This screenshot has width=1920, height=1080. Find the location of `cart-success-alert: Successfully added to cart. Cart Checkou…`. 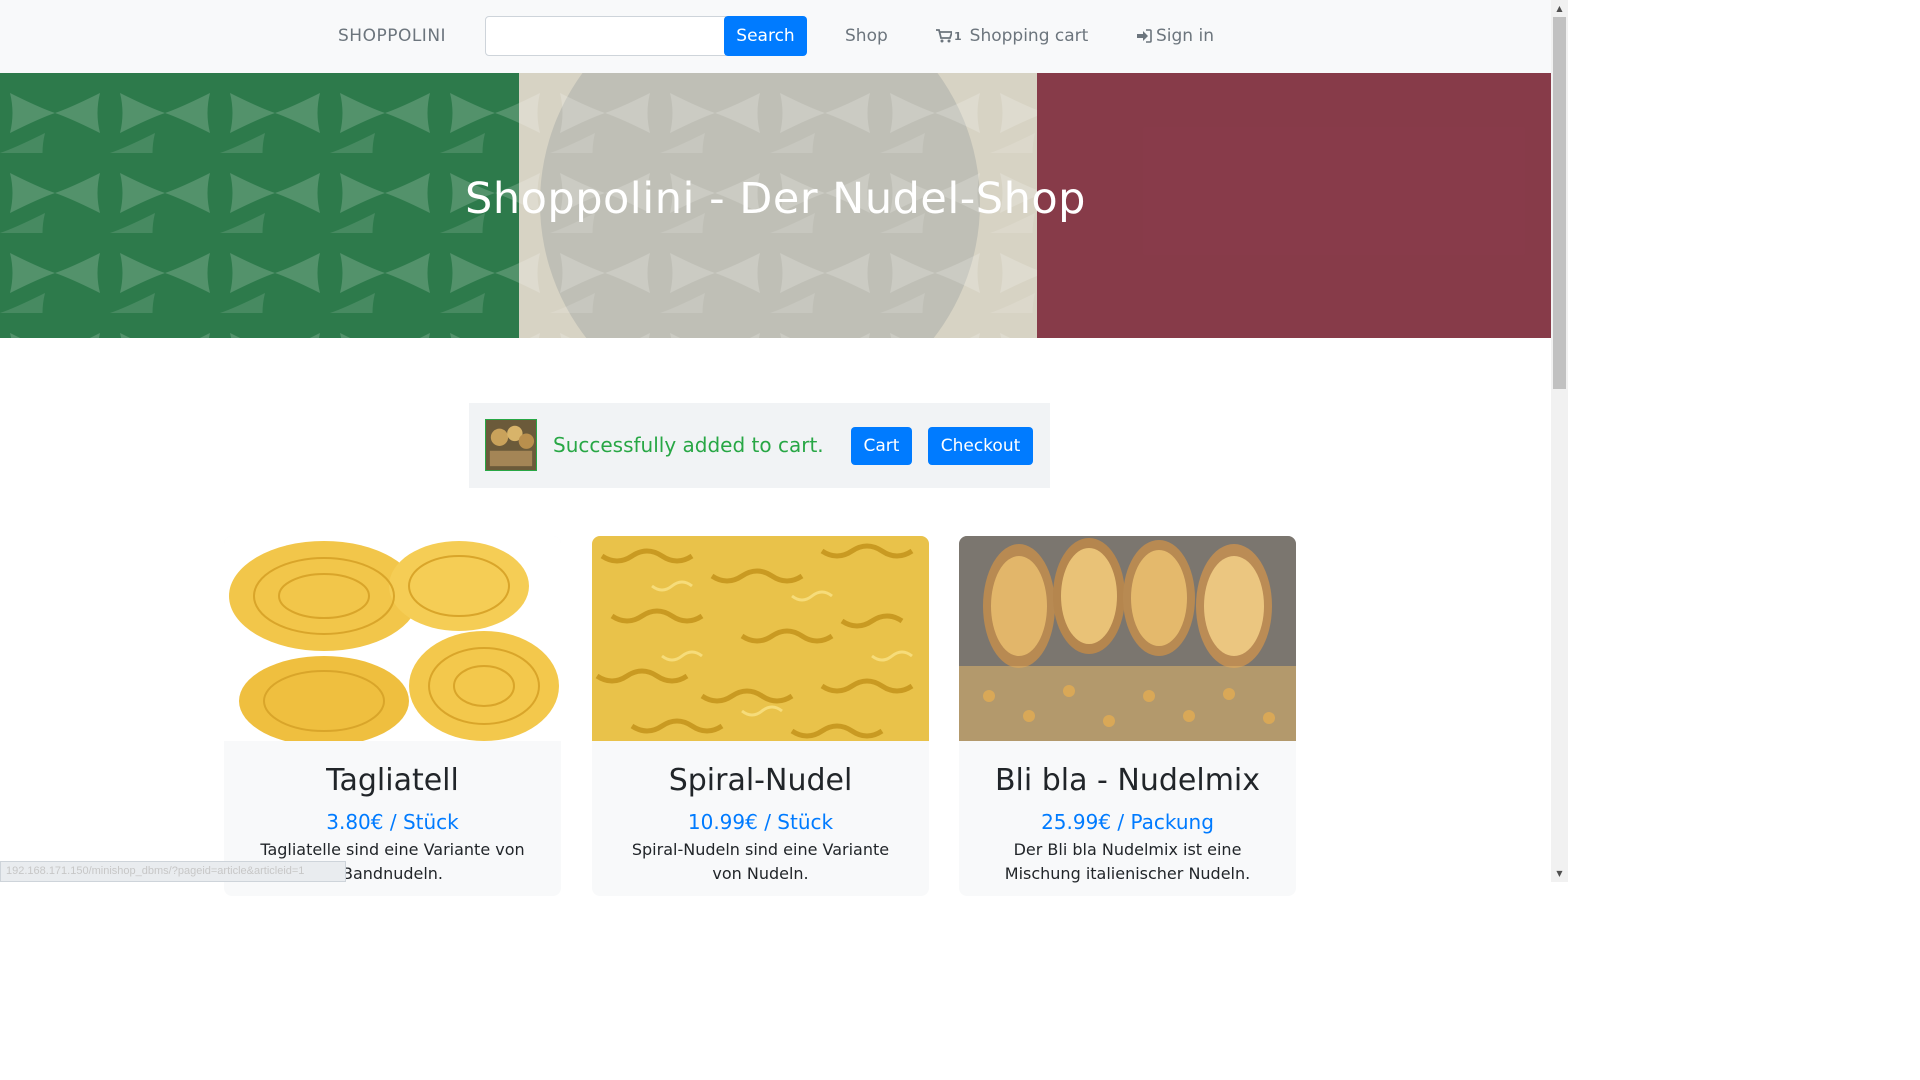

cart-success-alert: Successfully added to cart. Cart Checkou… is located at coordinates (759, 445).